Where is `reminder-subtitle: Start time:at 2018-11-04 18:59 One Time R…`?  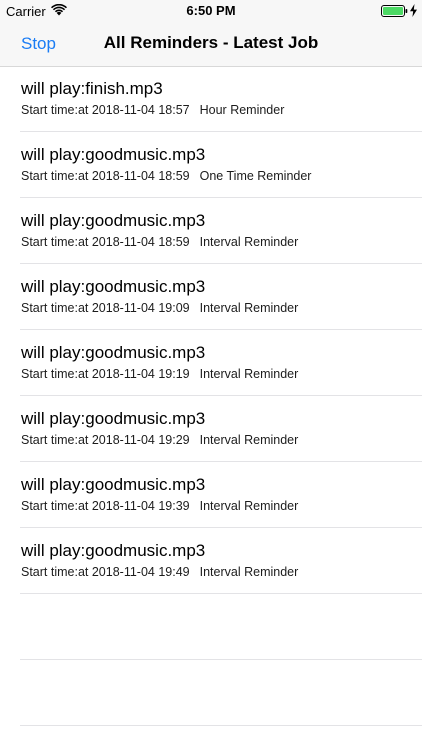
reminder-subtitle: Start time:at 2018-11-04 18:59 One Time R… is located at coordinates (166, 176).